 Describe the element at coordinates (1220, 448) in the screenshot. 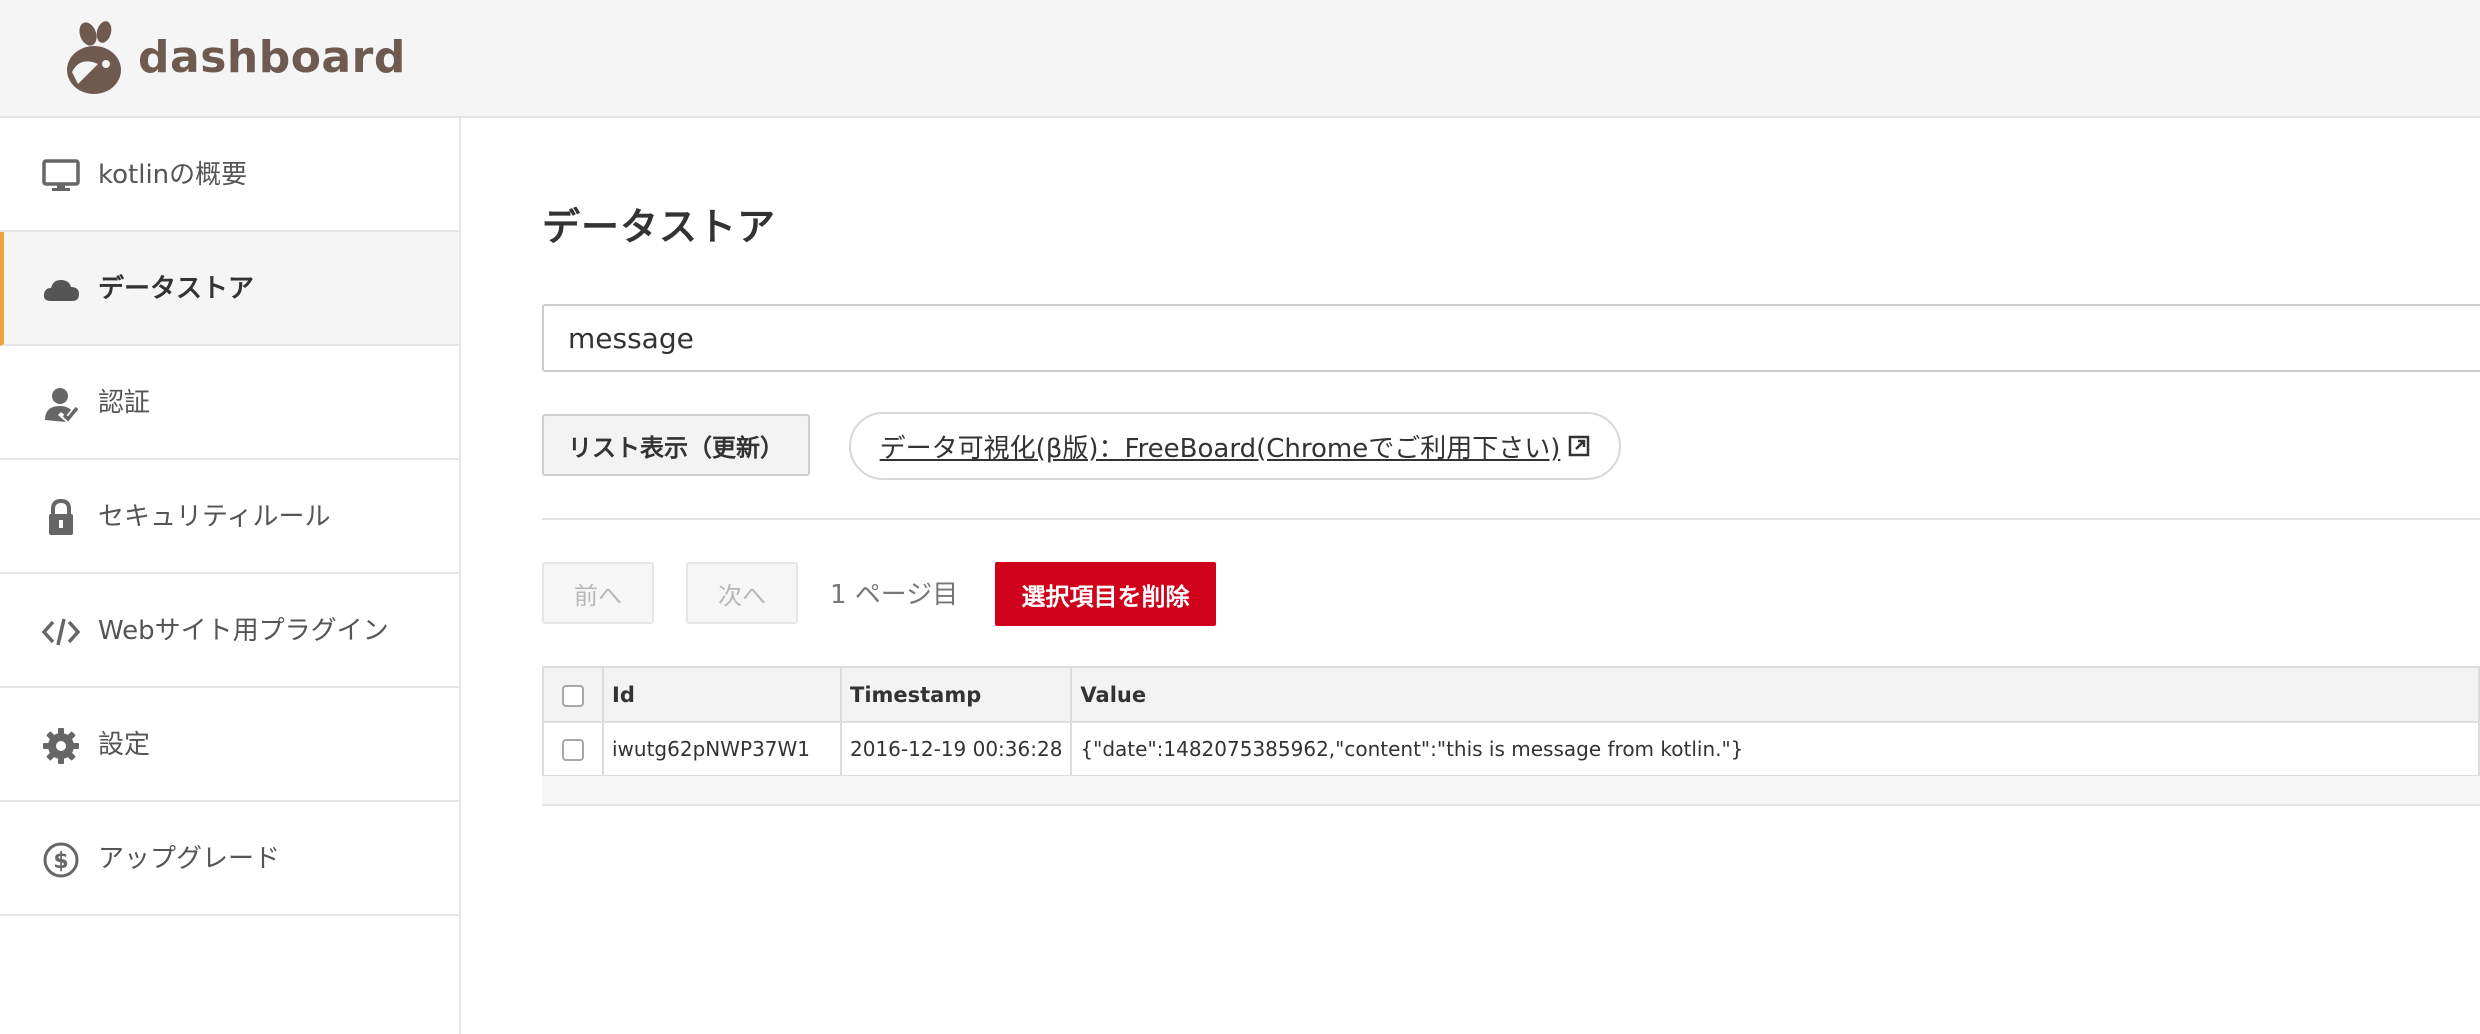

I see `visualize-link-label: データ可視化(β版)：FreeBoard(Chromeでご利用下さい)` at that location.